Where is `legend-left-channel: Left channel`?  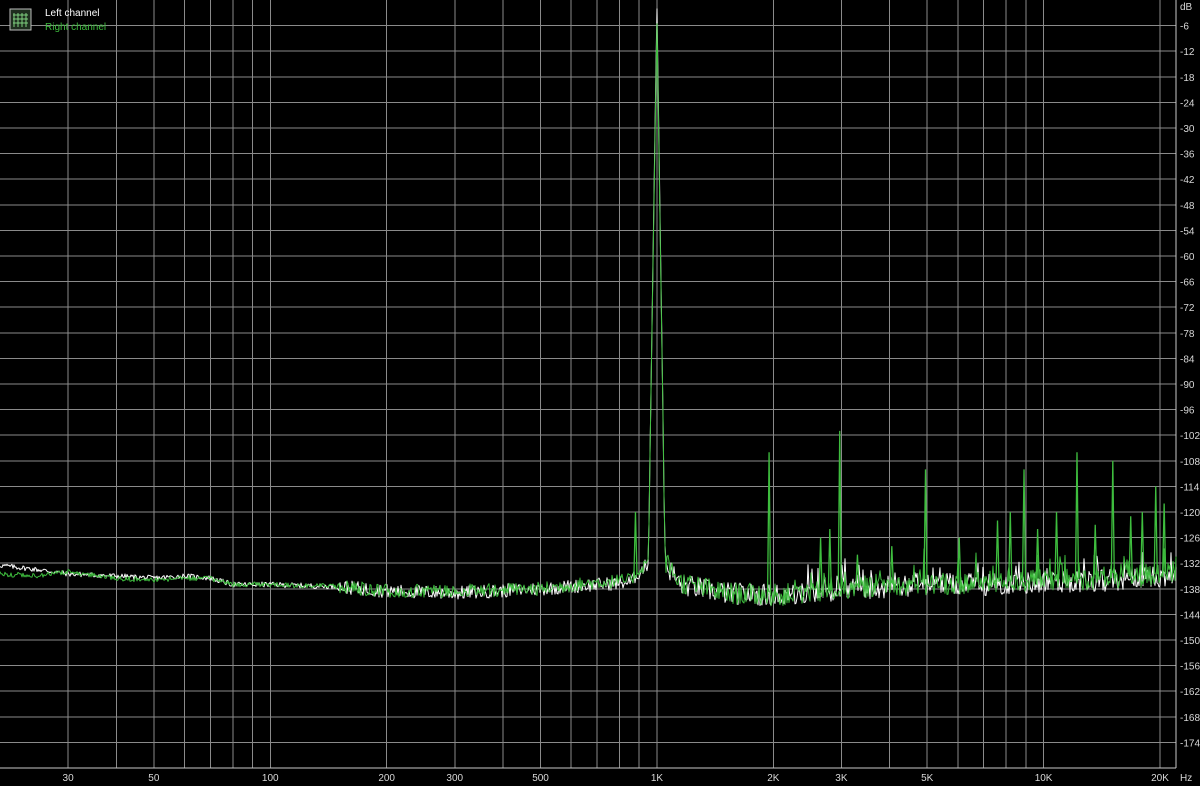 legend-left-channel: Left channel is located at coordinates (72, 13).